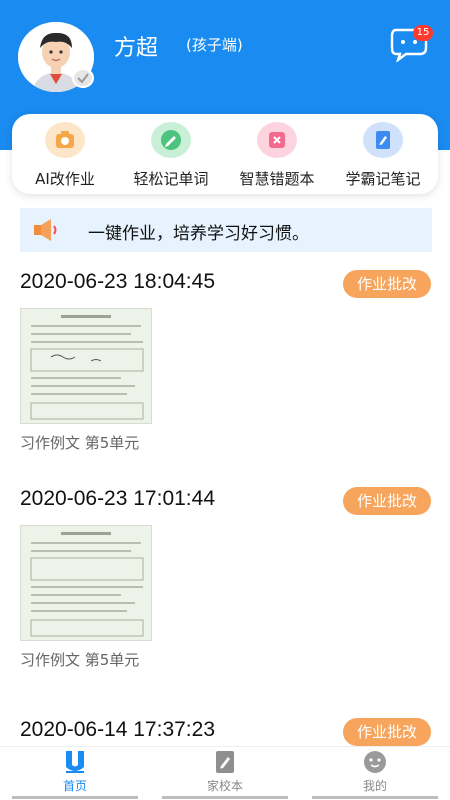 The width and height of the screenshot is (450, 800). Describe the element at coordinates (277, 179) in the screenshot. I see `shortcut-label: 智慧错题本` at that location.